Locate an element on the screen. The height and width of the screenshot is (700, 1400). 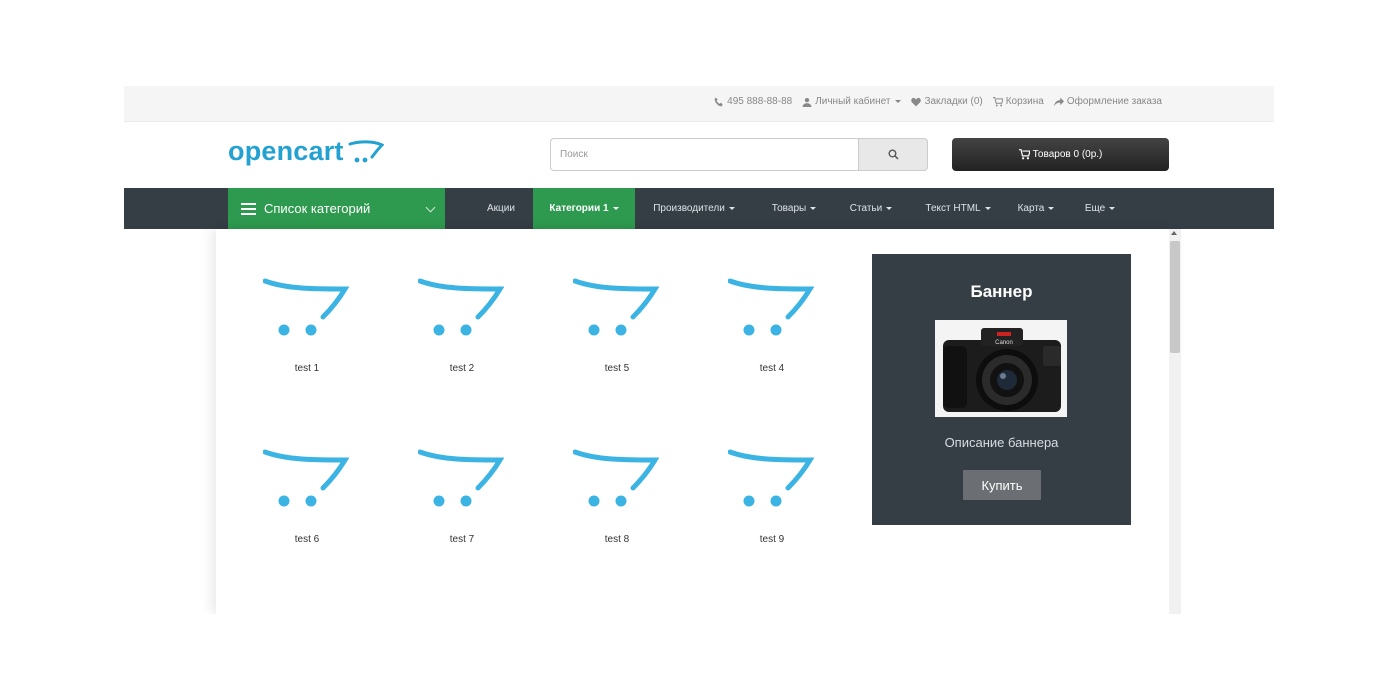
svg-text: Canon is located at coordinates (1004, 343).